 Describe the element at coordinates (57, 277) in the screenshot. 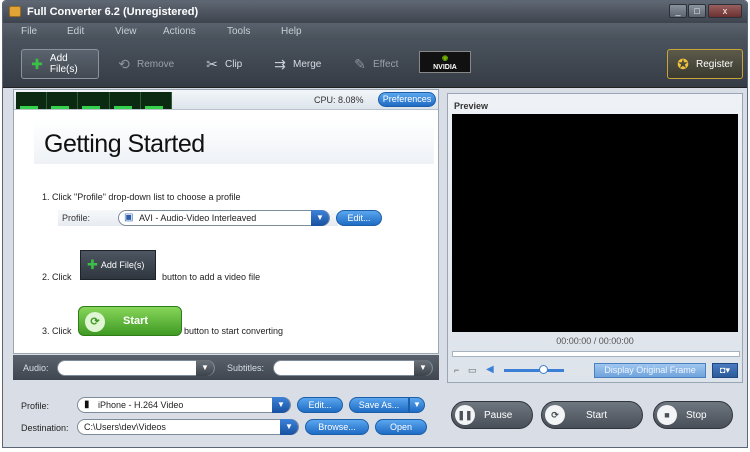

I see `step2-prefix: 2. Click` at that location.